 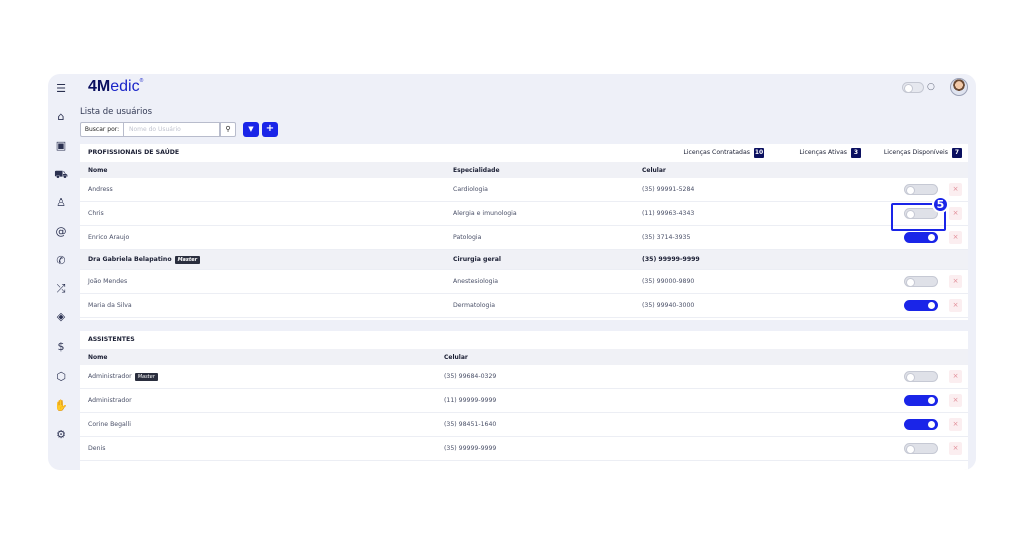 What do you see at coordinates (251, 129) in the screenshot?
I see `filter-icon: ▼` at bounding box center [251, 129].